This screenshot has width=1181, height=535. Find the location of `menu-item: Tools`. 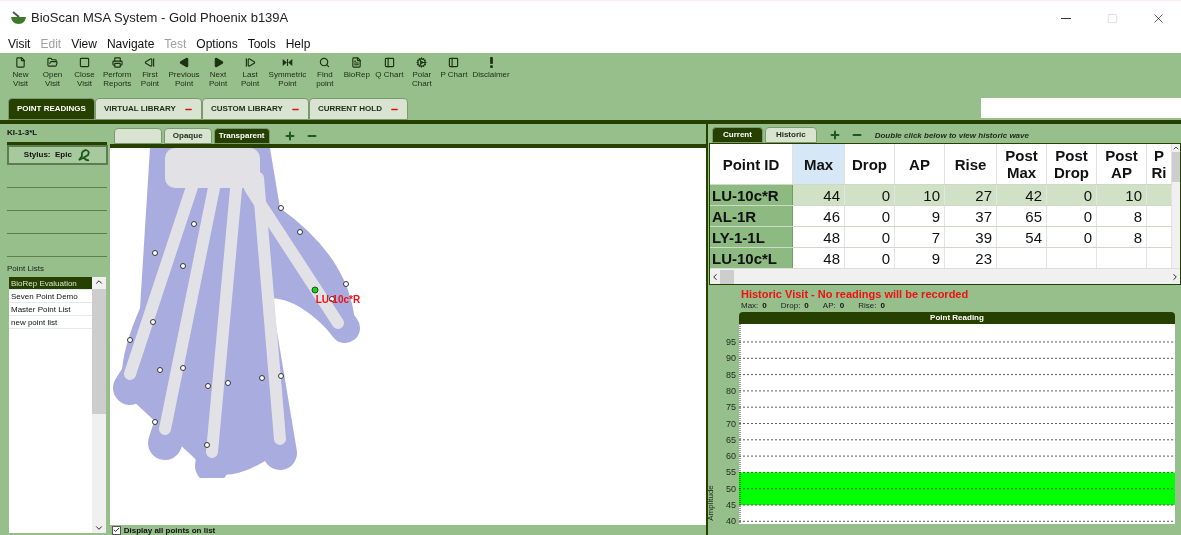

menu-item: Tools is located at coordinates (261, 44).